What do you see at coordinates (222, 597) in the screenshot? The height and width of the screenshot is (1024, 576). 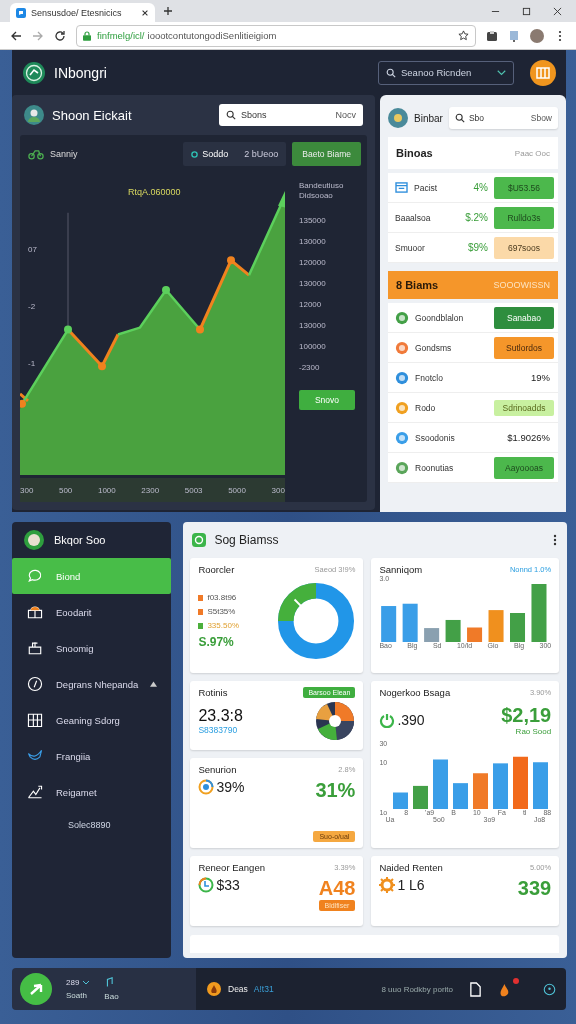 I see `legend-label: f03.8t96` at bounding box center [222, 597].